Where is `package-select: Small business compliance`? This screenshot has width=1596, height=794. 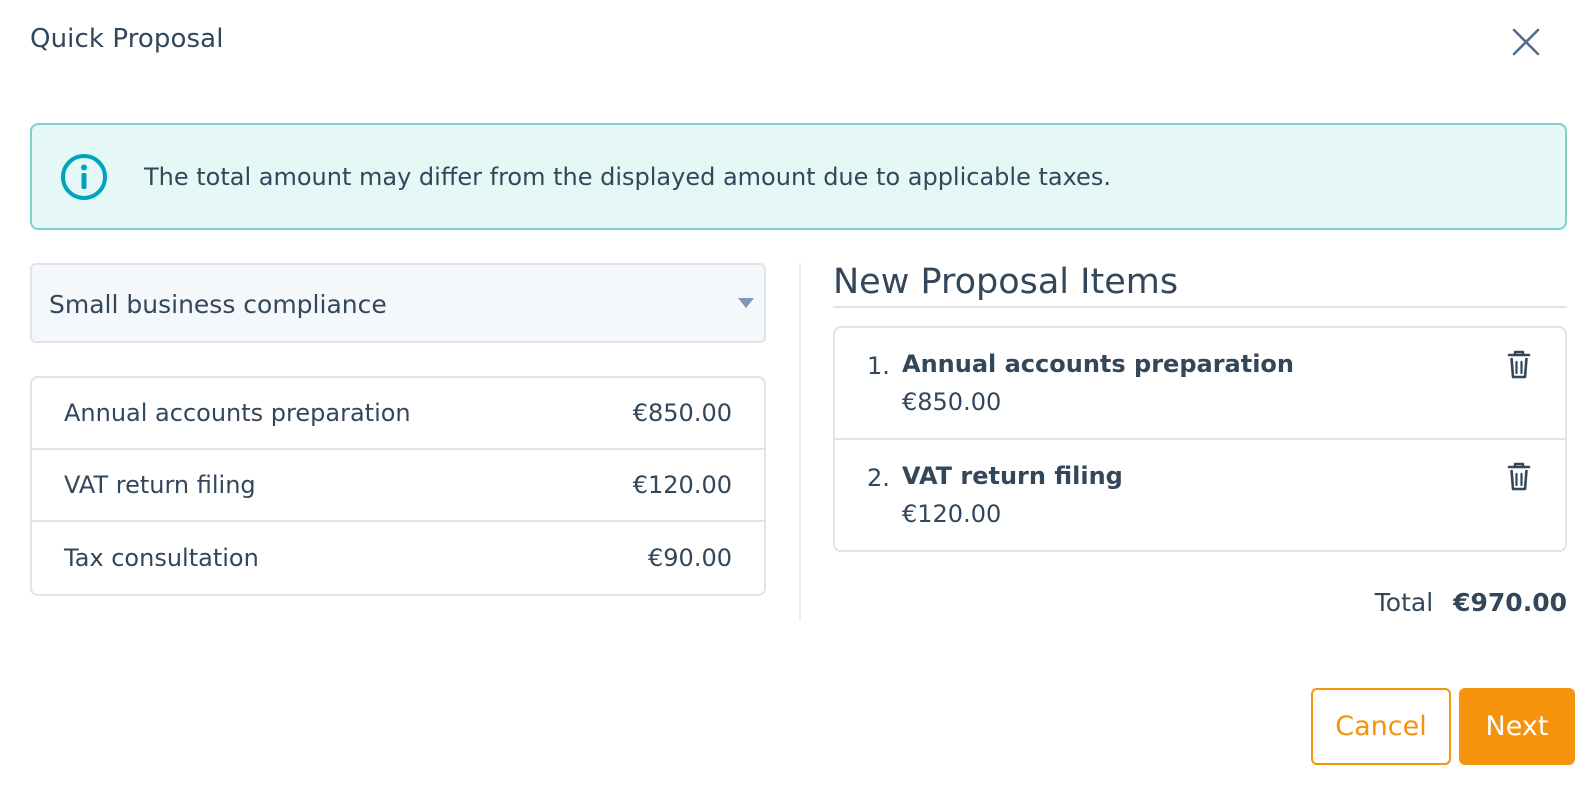 package-select: Small business compliance is located at coordinates (398, 303).